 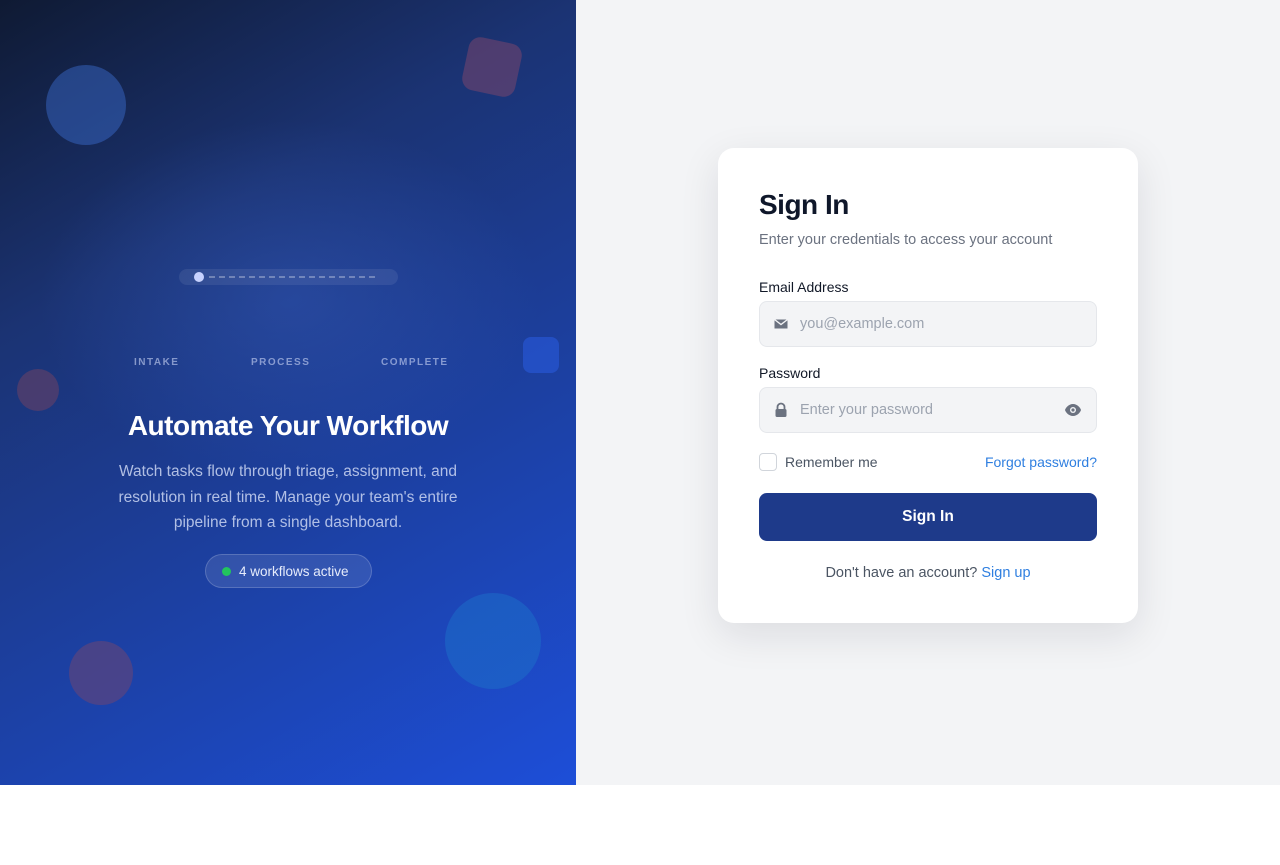 What do you see at coordinates (157, 362) in the screenshot?
I see `stage-label-intake: INTAKE` at bounding box center [157, 362].